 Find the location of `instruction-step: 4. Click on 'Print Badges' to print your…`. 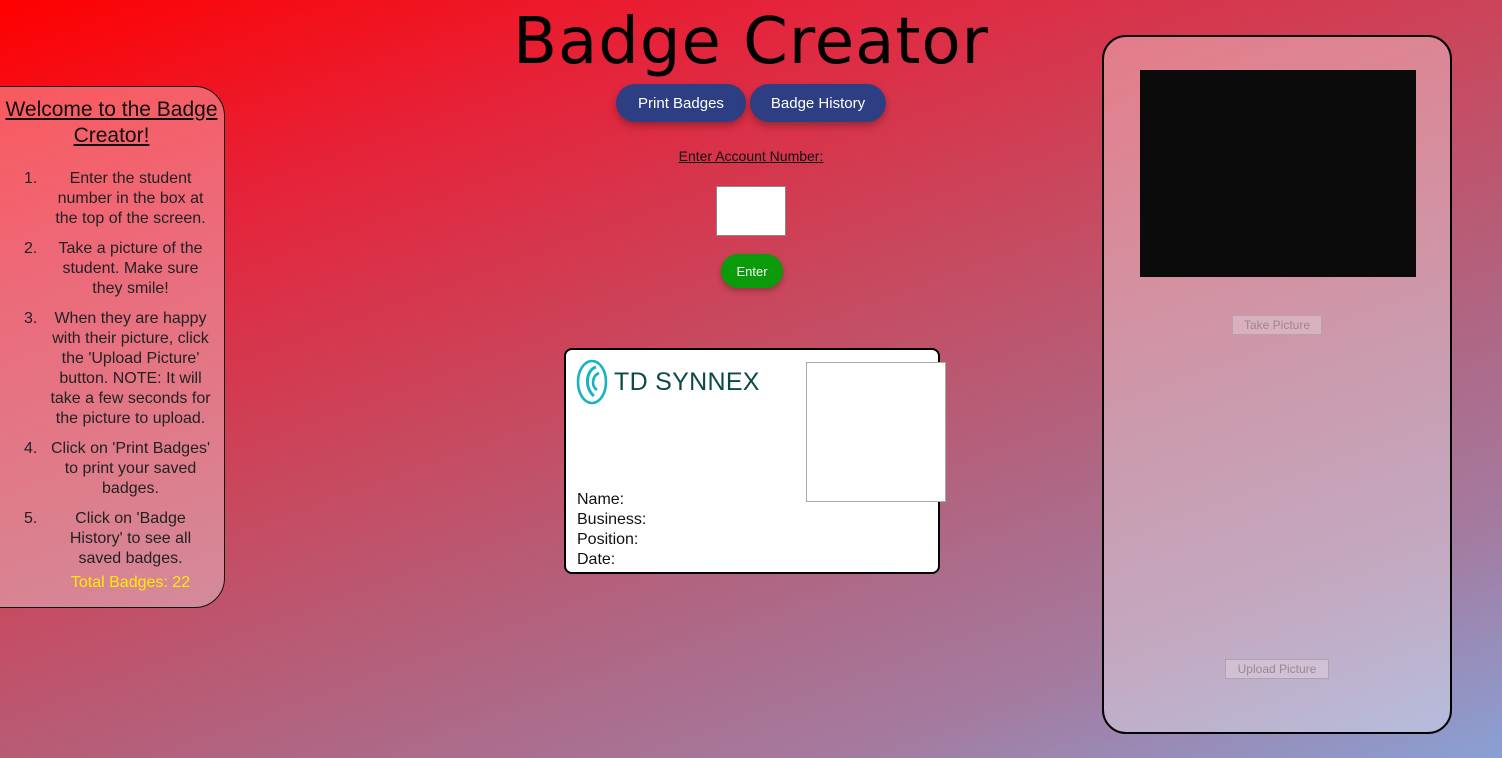

instruction-step: 4. Click on 'Print Badges' to print your… is located at coordinates (112, 469).